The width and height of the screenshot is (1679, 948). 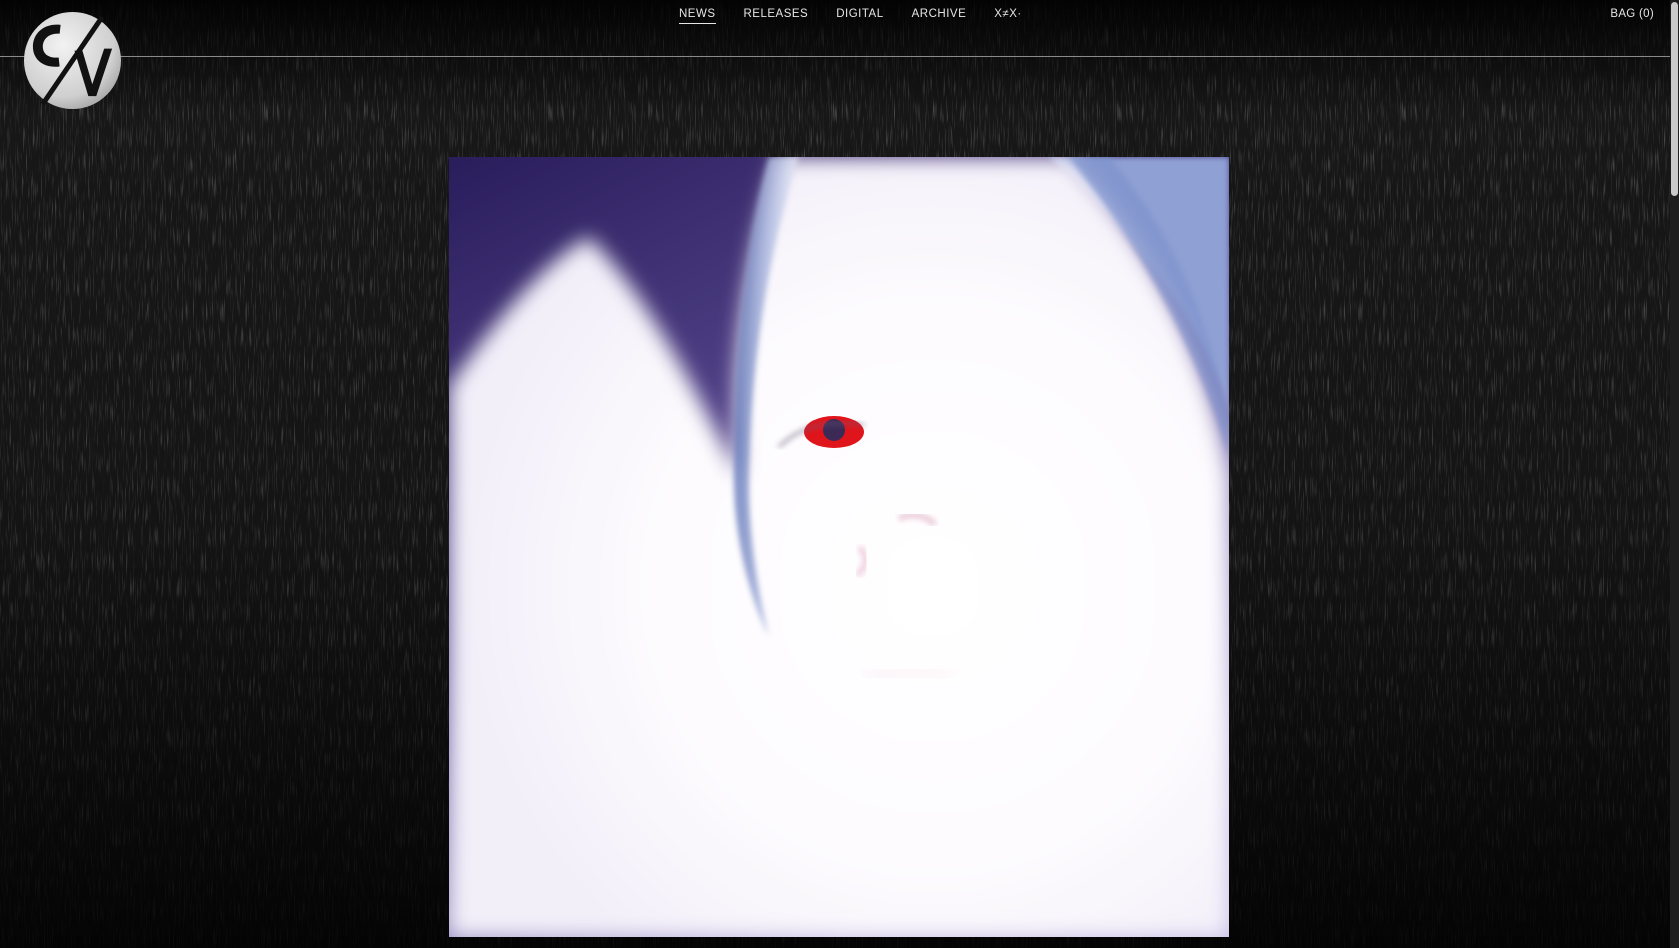 What do you see at coordinates (1632, 14) in the screenshot?
I see `bag-link: BAG (0)` at bounding box center [1632, 14].